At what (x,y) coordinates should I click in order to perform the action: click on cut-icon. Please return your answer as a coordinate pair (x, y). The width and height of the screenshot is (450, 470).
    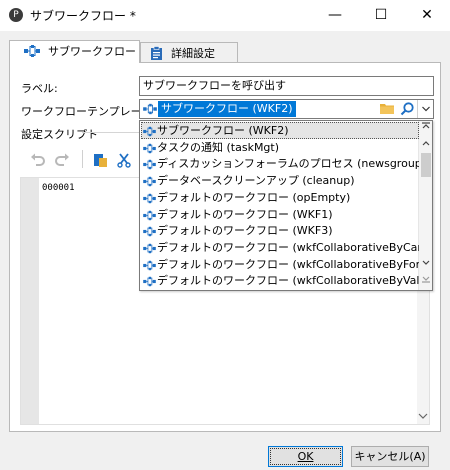
    Looking at the image, I should click on (124, 162).